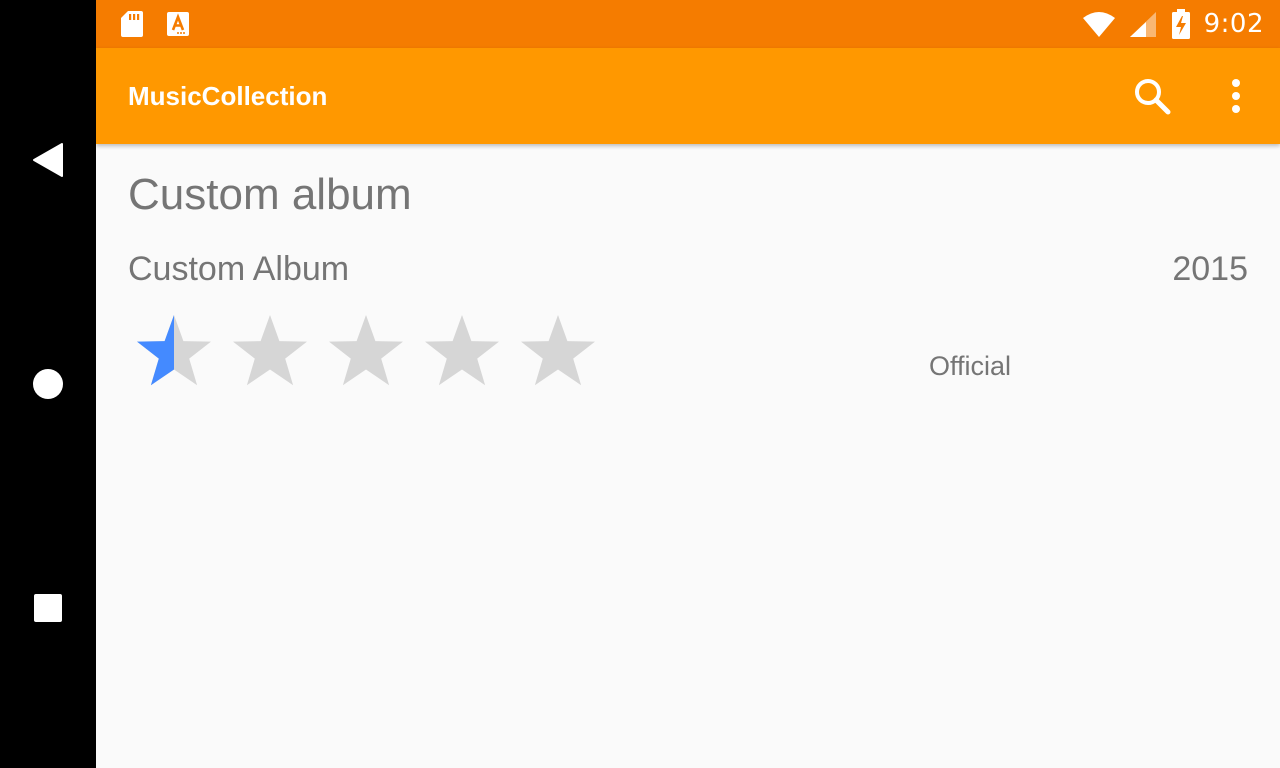 Image resolution: width=1280 pixels, height=768 pixels. I want to click on recents-icon, so click(48, 608).